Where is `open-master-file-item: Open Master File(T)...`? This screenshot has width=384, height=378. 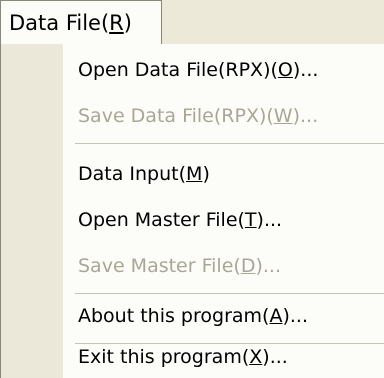
open-master-file-item: Open Master File(T)... is located at coordinates (223, 220).